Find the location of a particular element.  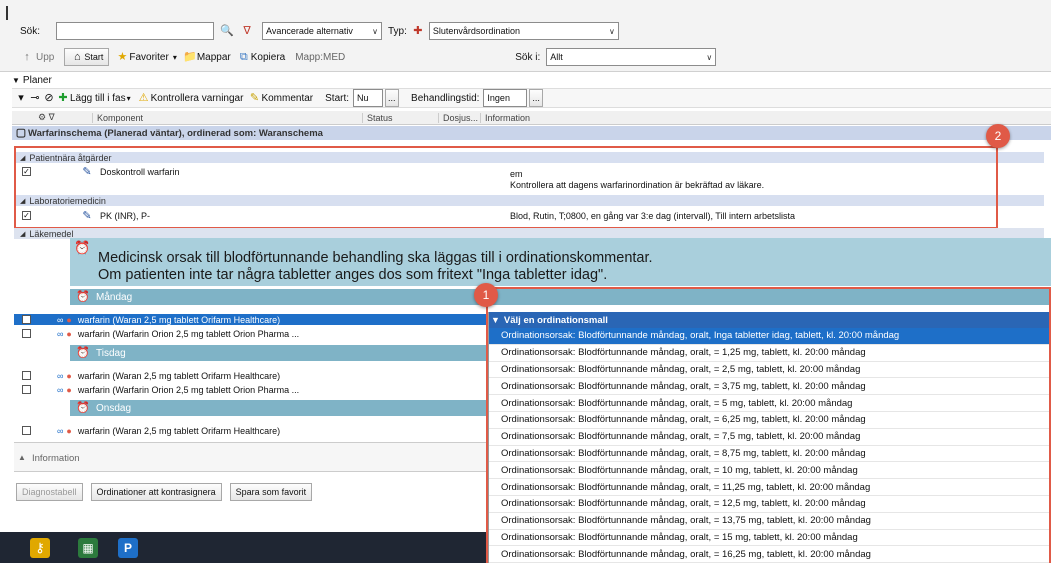

badge-2: 2 is located at coordinates (998, 136).